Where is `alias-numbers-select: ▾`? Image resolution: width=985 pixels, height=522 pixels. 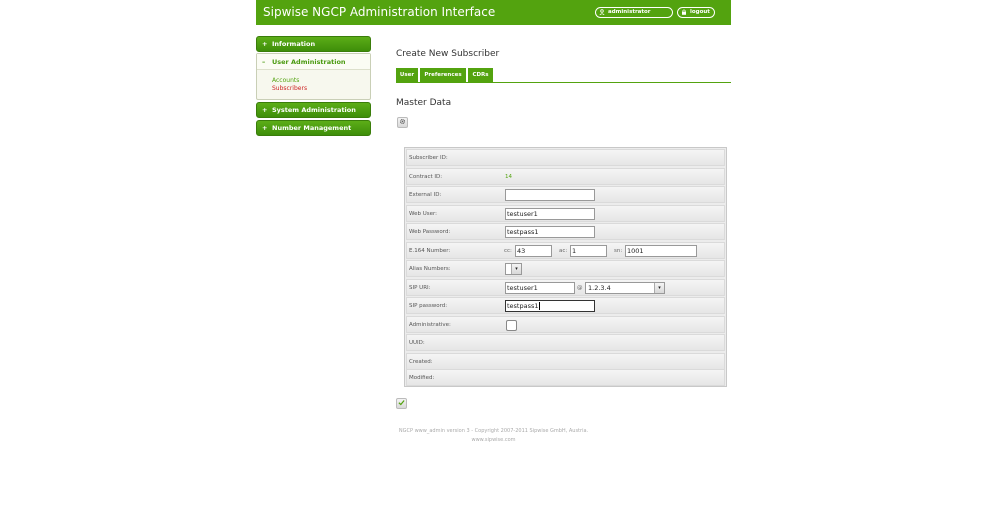 alias-numbers-select: ▾ is located at coordinates (513, 269).